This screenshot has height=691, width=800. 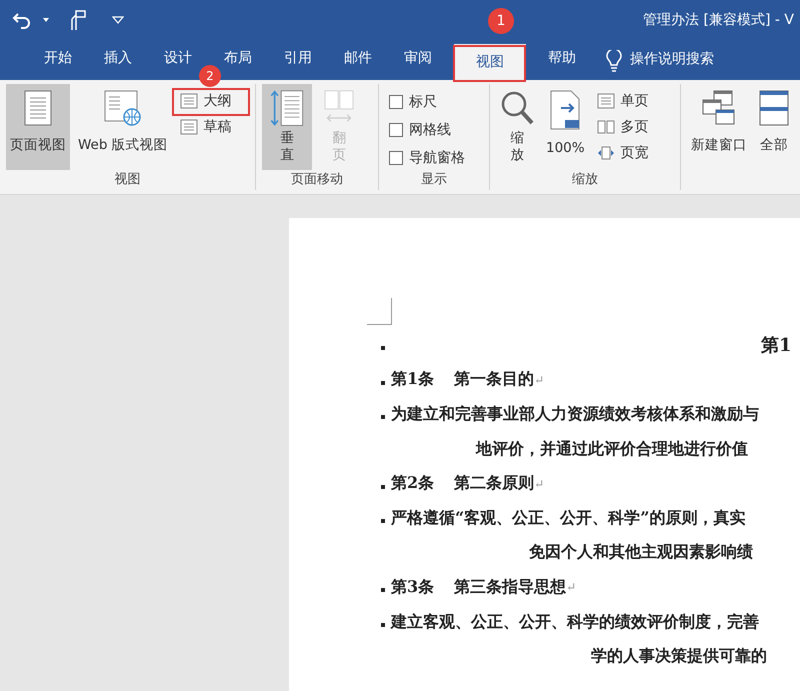 I want to click on body-text: 地评价，并通过此评价合理地进行价值, so click(x=612, y=449).